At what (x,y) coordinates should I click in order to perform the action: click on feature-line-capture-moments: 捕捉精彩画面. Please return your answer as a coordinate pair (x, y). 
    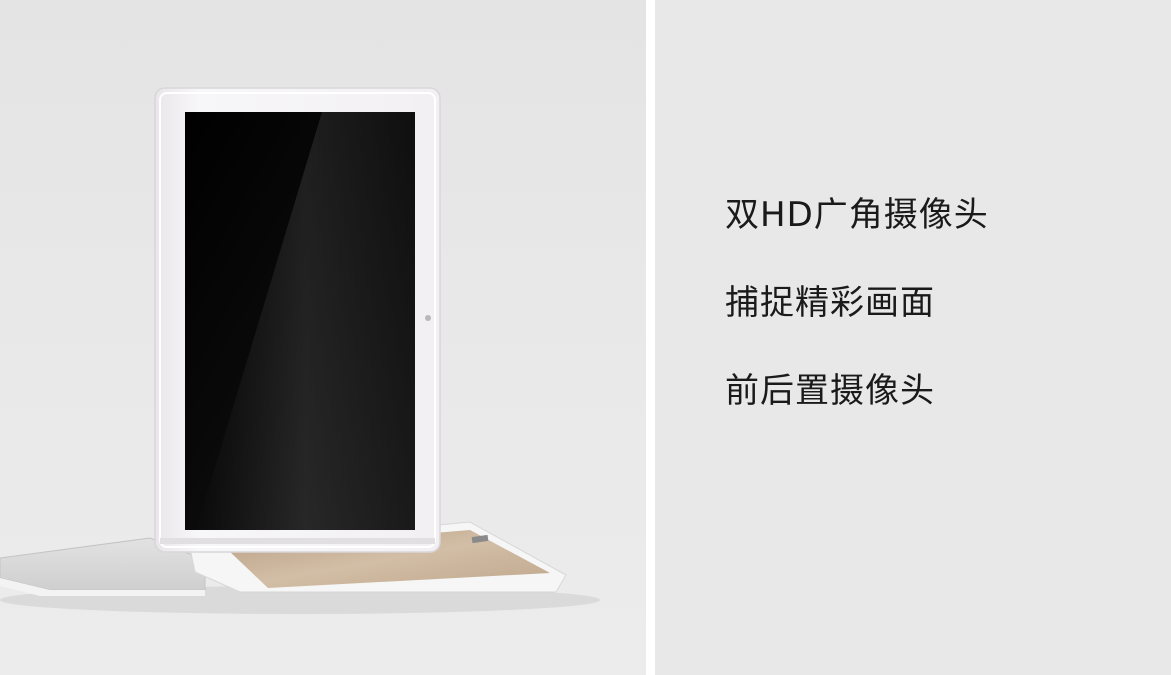
    Looking at the image, I should click on (830, 303).